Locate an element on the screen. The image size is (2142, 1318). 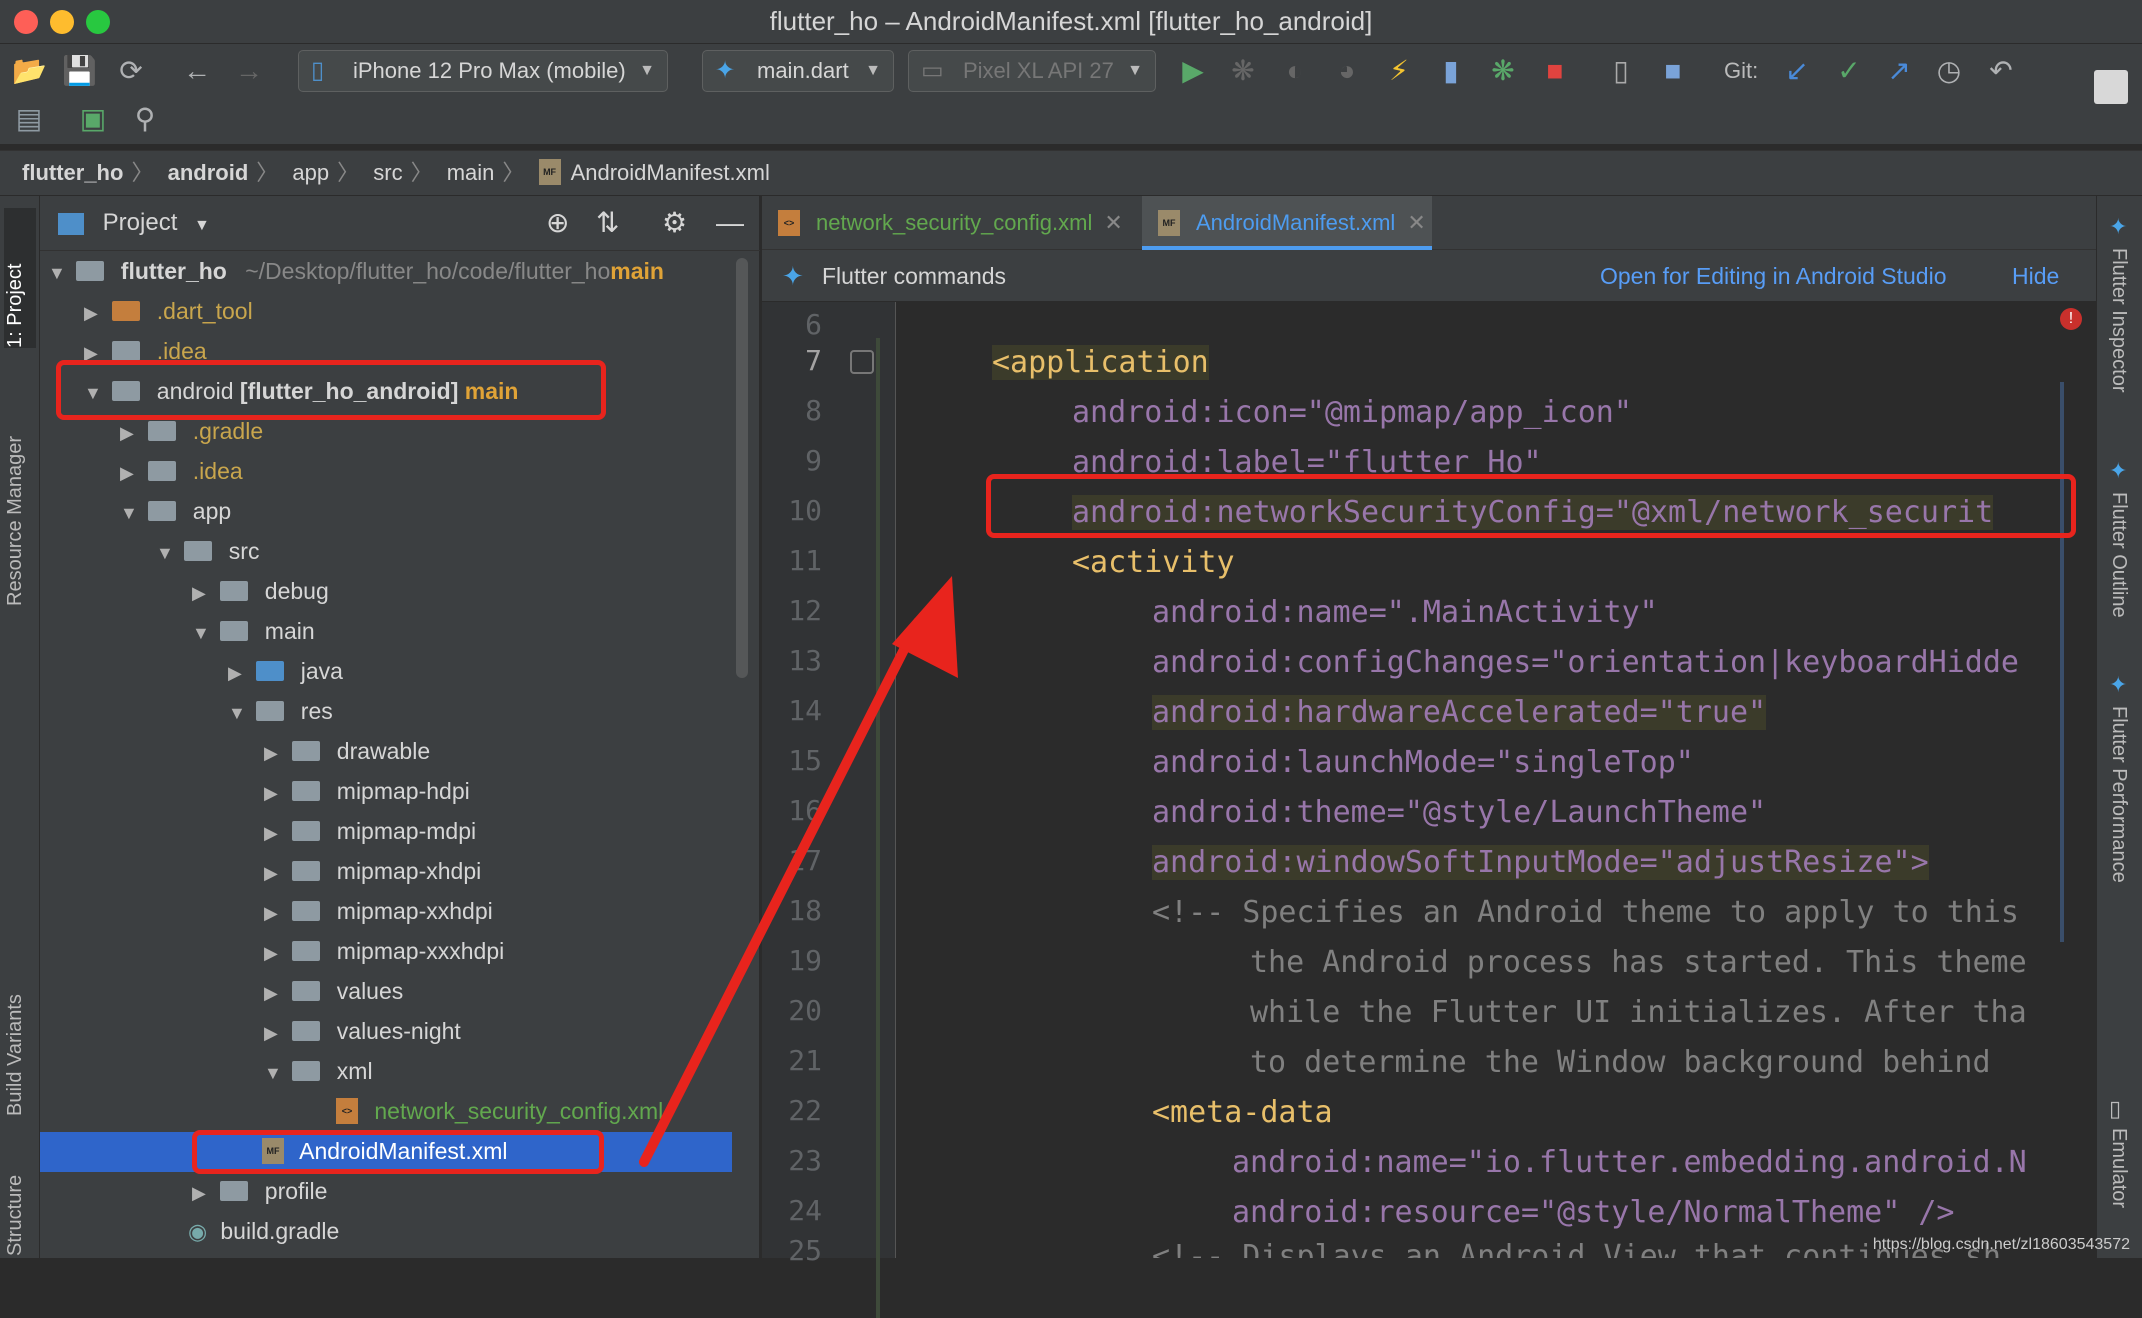
breadcrumb-item: flutter_ho is located at coordinates (72, 172).